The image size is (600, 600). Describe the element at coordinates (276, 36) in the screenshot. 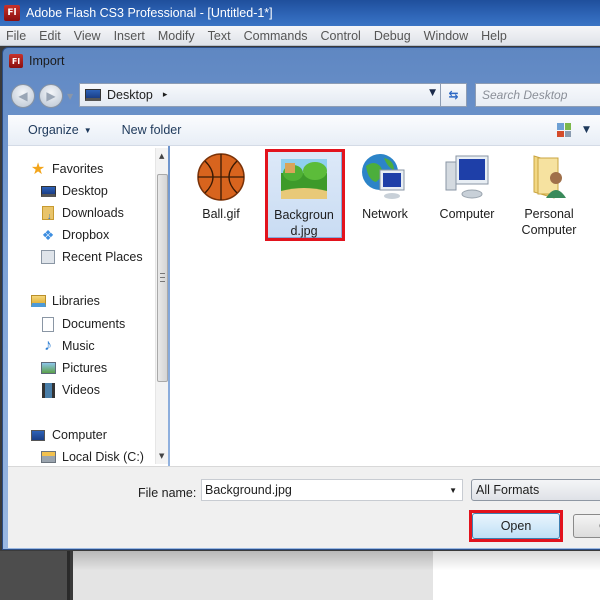

I see `menu-commands: Commands` at that location.